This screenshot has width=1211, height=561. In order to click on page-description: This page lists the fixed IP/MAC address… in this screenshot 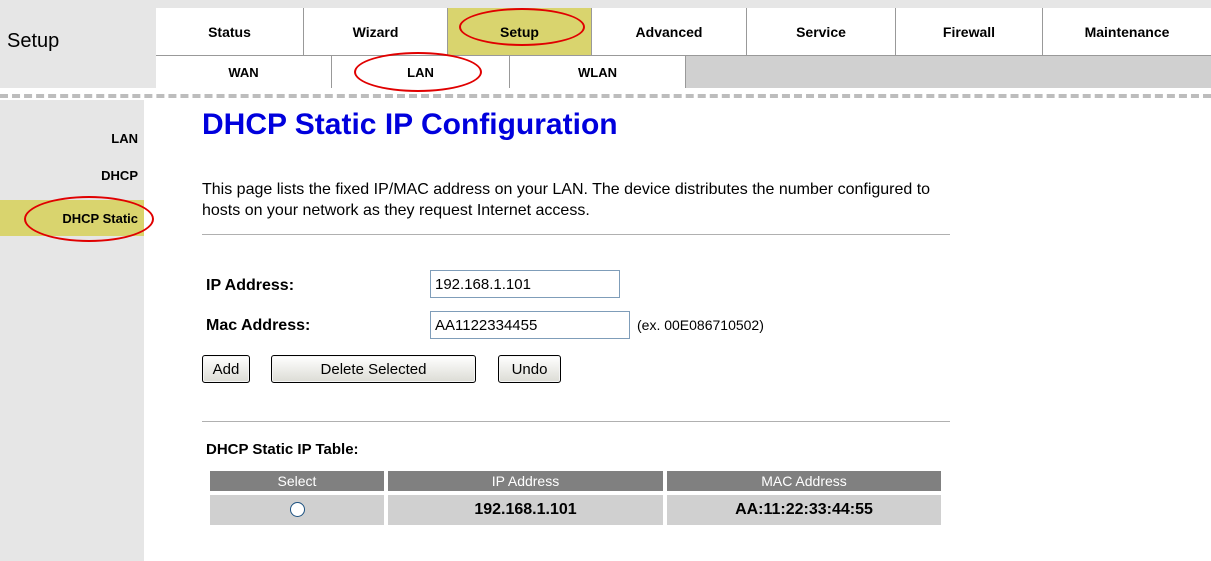, I will do `click(566, 200)`.